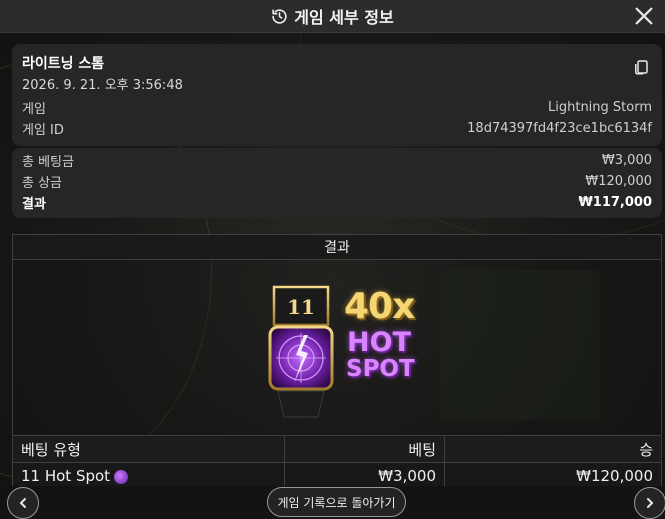 The height and width of the screenshot is (519, 665). I want to click on total-bet-label: 총 베팅금, so click(48, 162).